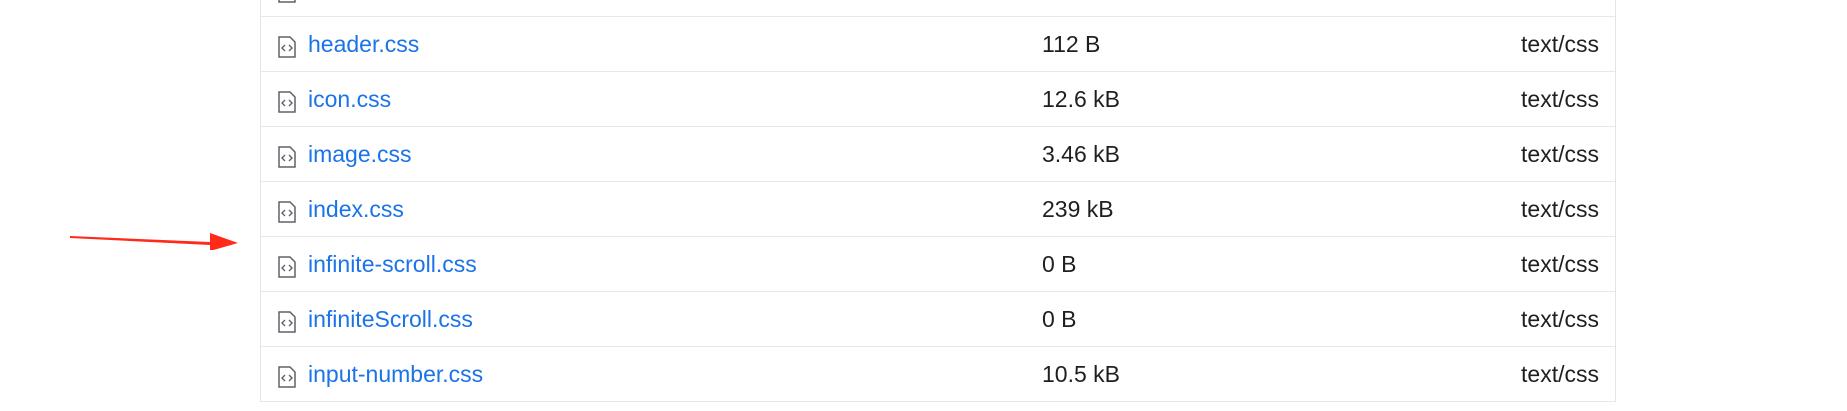 This screenshot has width=1847, height=411. I want to click on table-row: infinite-scroll.css 0 B text/css, so click(938, 264).